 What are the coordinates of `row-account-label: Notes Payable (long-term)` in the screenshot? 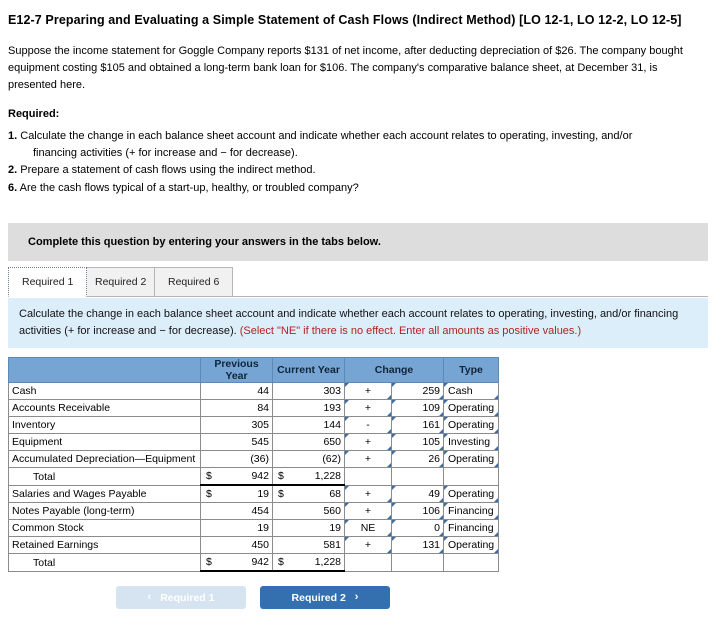 It's located at (104, 511).